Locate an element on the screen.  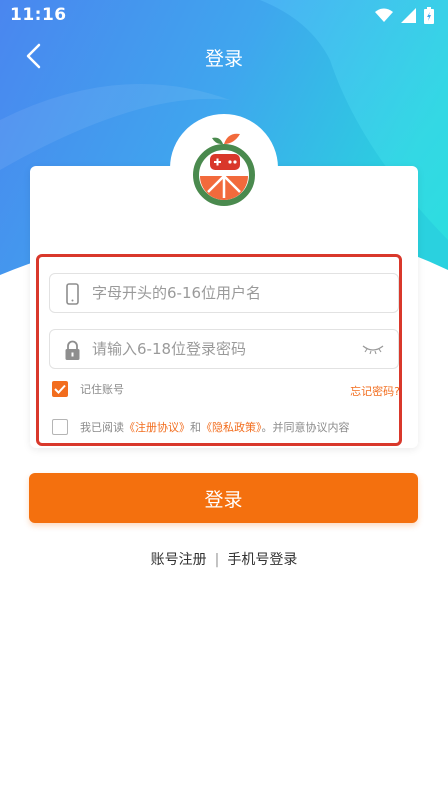
signal-icon is located at coordinates (408, 15).